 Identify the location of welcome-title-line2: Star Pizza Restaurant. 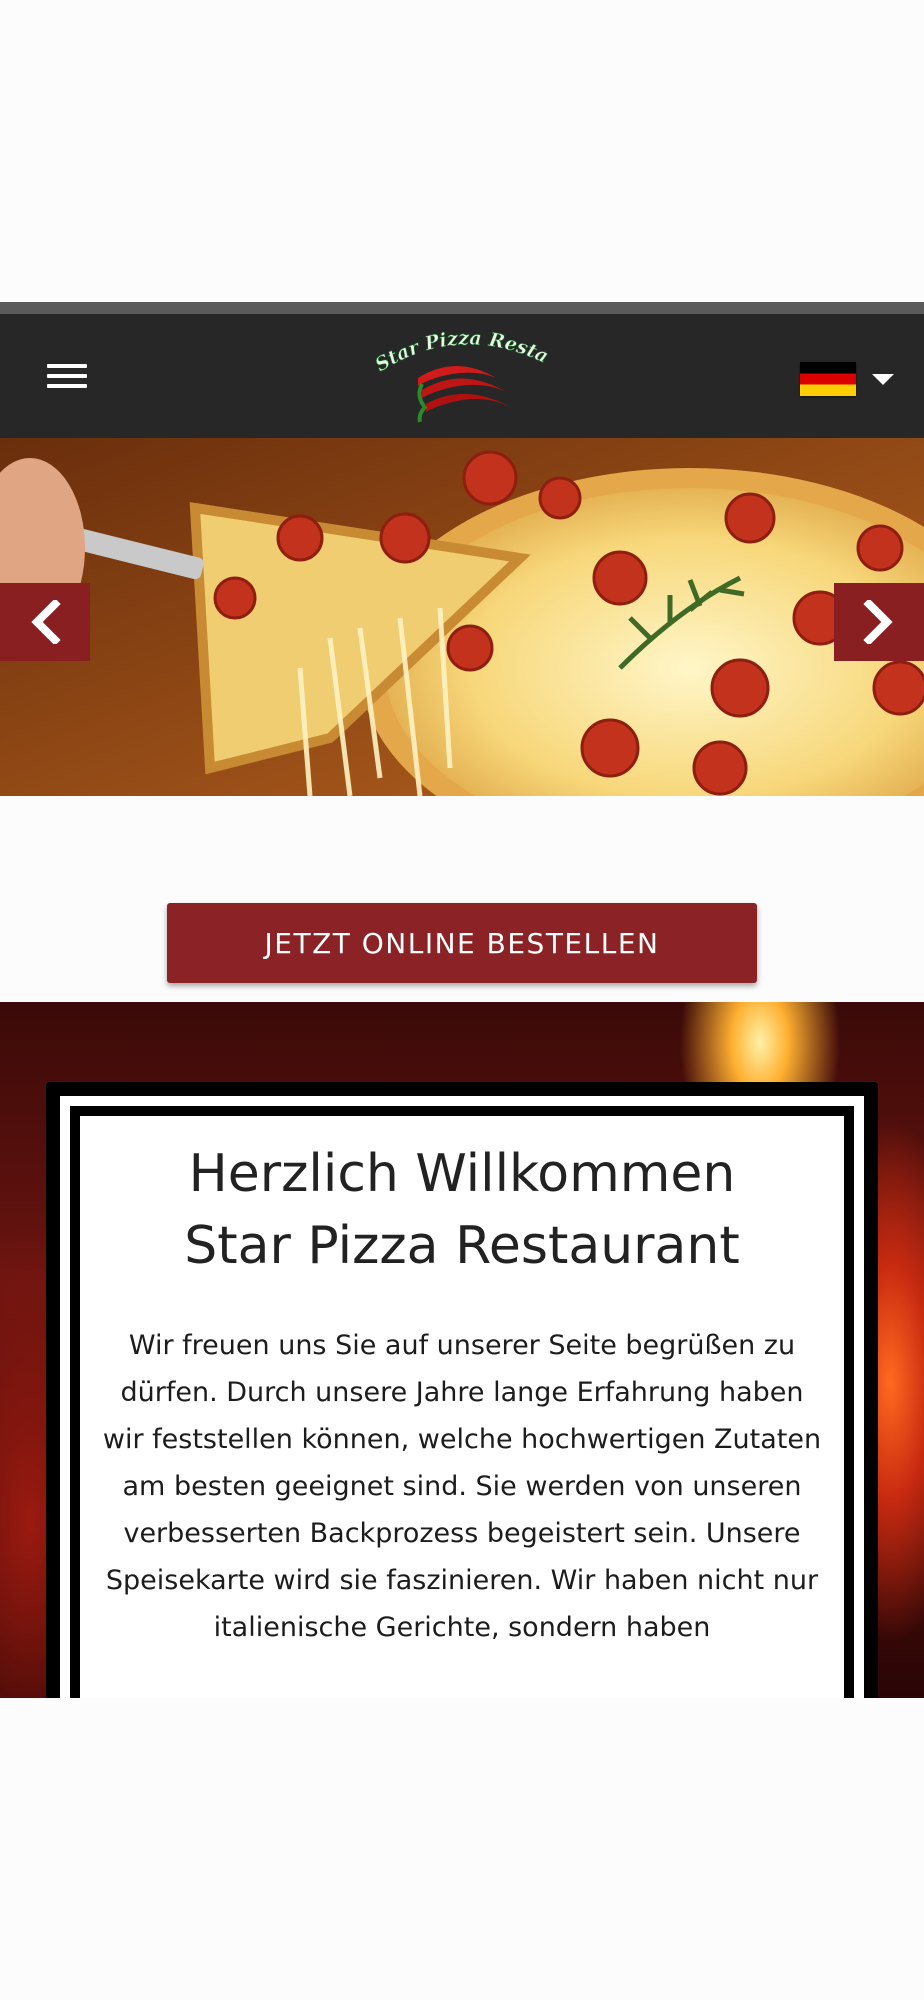
(462, 1246).